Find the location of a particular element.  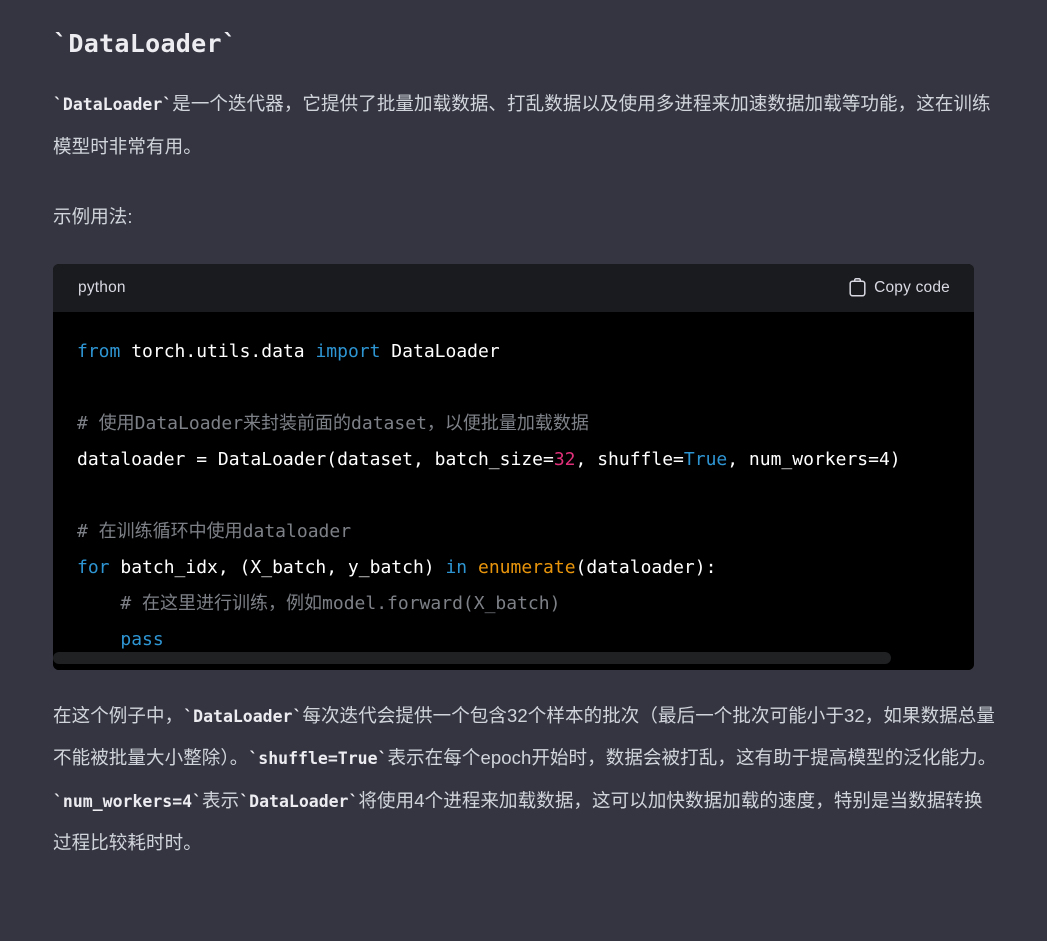

code-line: # 在这里进行训练，例如model.forward(X_batch) is located at coordinates (525, 604).